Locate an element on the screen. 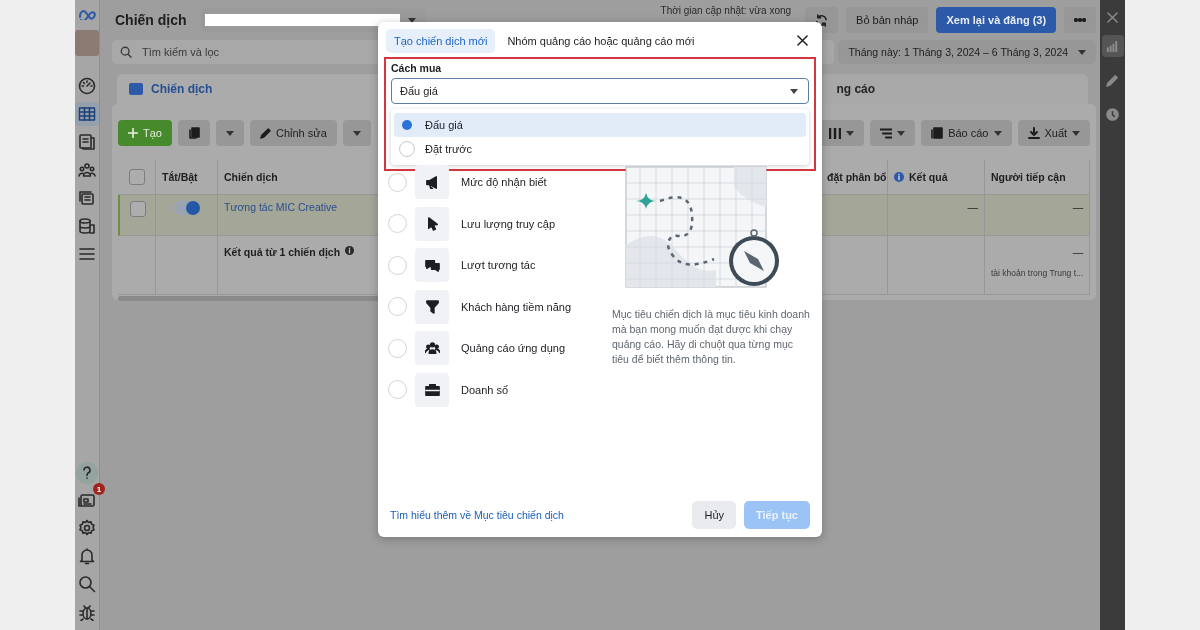 Image resolution: width=1200 pixels, height=630 pixels. bug-icon is located at coordinates (87, 612).